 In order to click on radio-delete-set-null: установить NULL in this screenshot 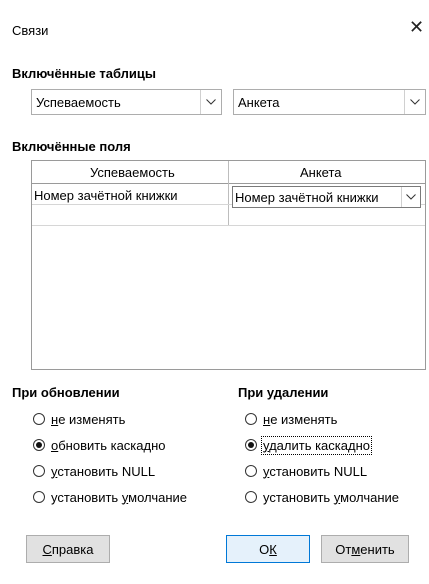, I will do `click(322, 471)`.